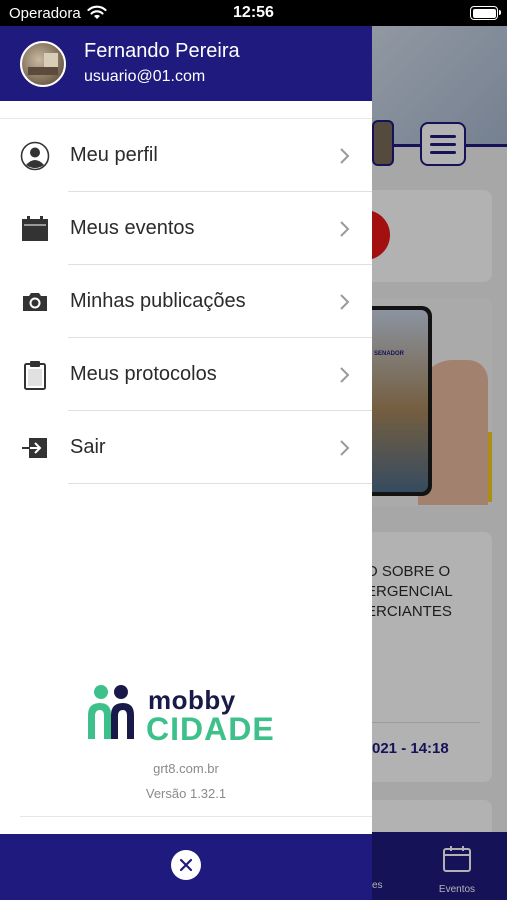 This screenshot has height=900, width=507. I want to click on clock: 12:56, so click(253, 12).